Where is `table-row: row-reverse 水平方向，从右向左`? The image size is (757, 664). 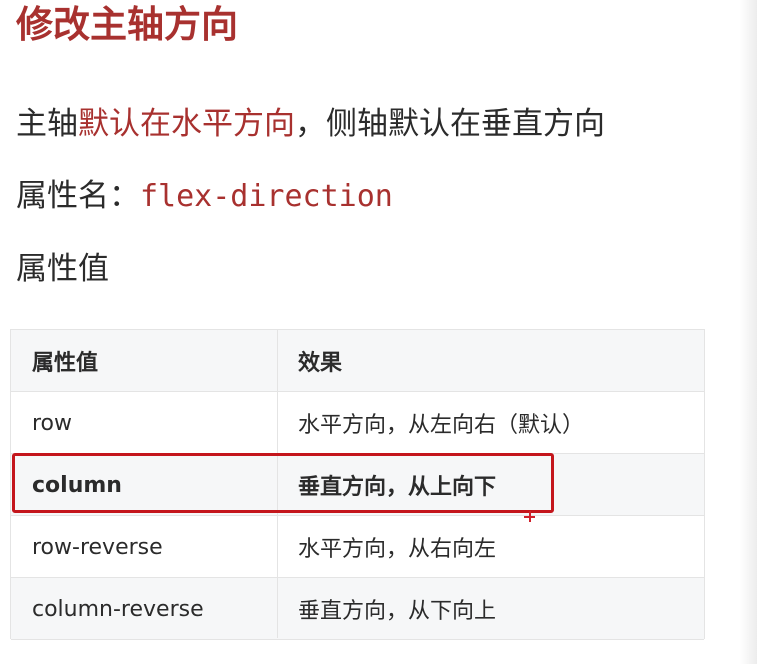
table-row: row-reverse 水平方向，从右向左 is located at coordinates (357, 547).